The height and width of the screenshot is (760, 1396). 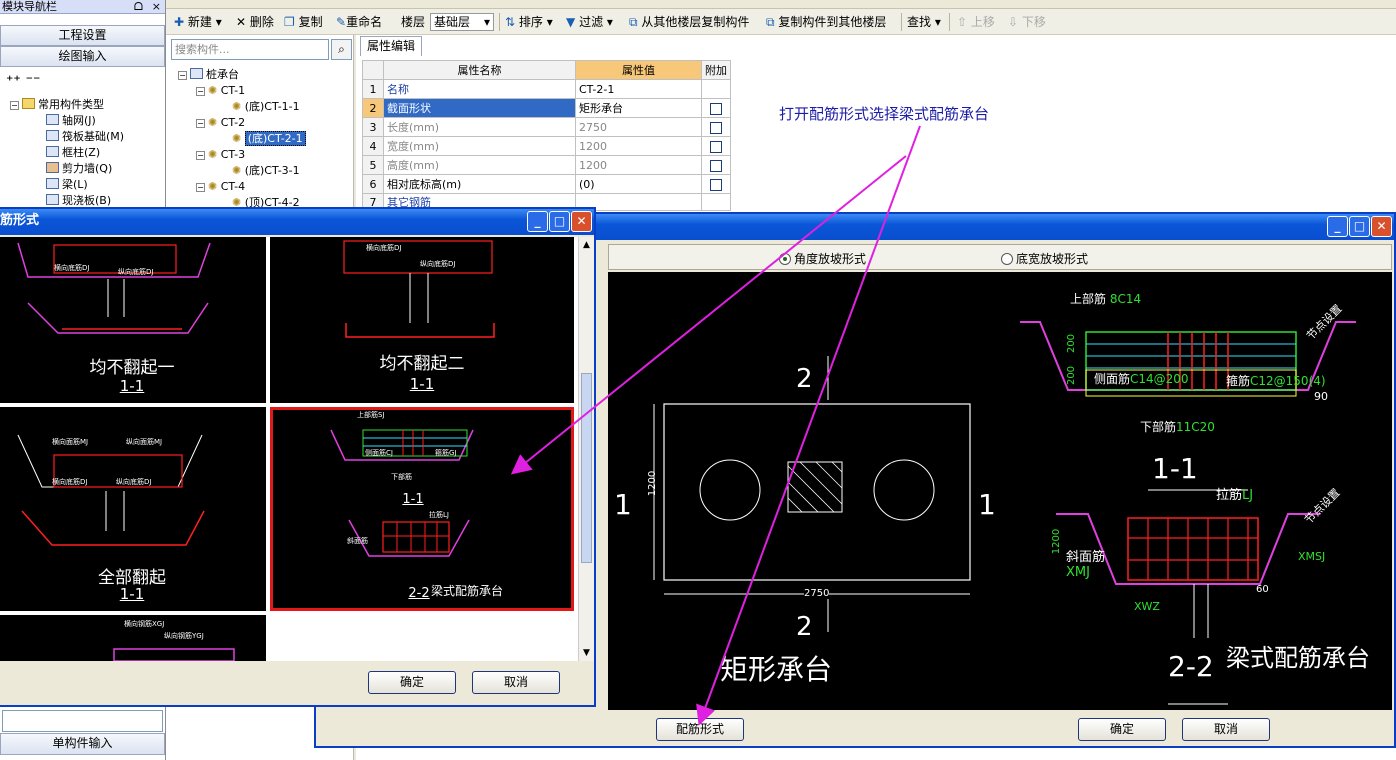 I want to click on collapse-all-icon: ⁻⁻, so click(x=33, y=81).